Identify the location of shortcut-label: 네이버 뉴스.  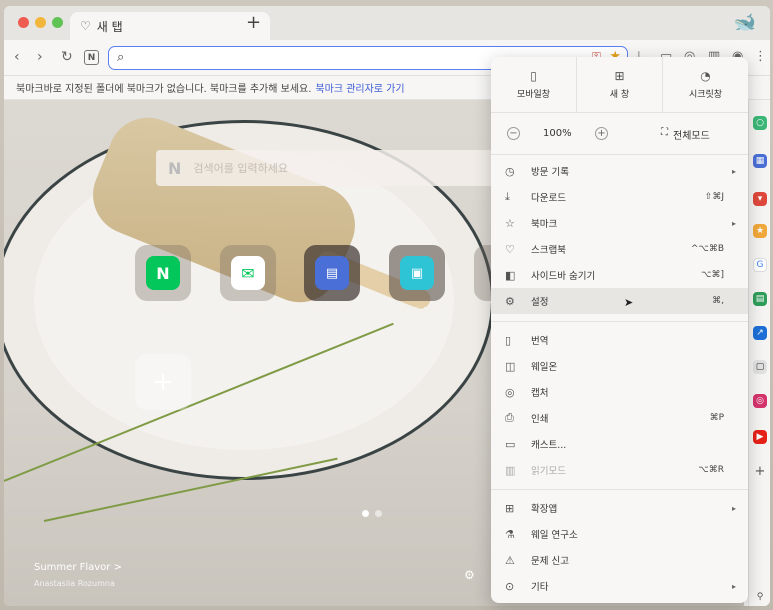
(332, 310).